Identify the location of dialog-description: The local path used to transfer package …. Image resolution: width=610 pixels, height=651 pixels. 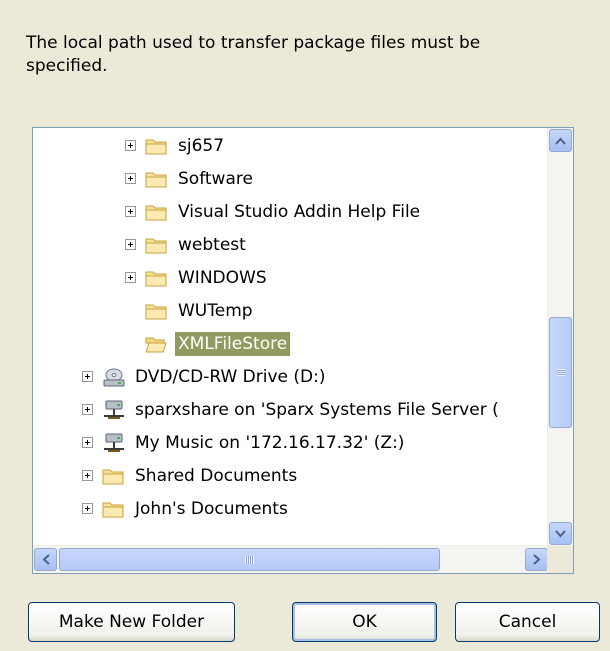
(253, 54).